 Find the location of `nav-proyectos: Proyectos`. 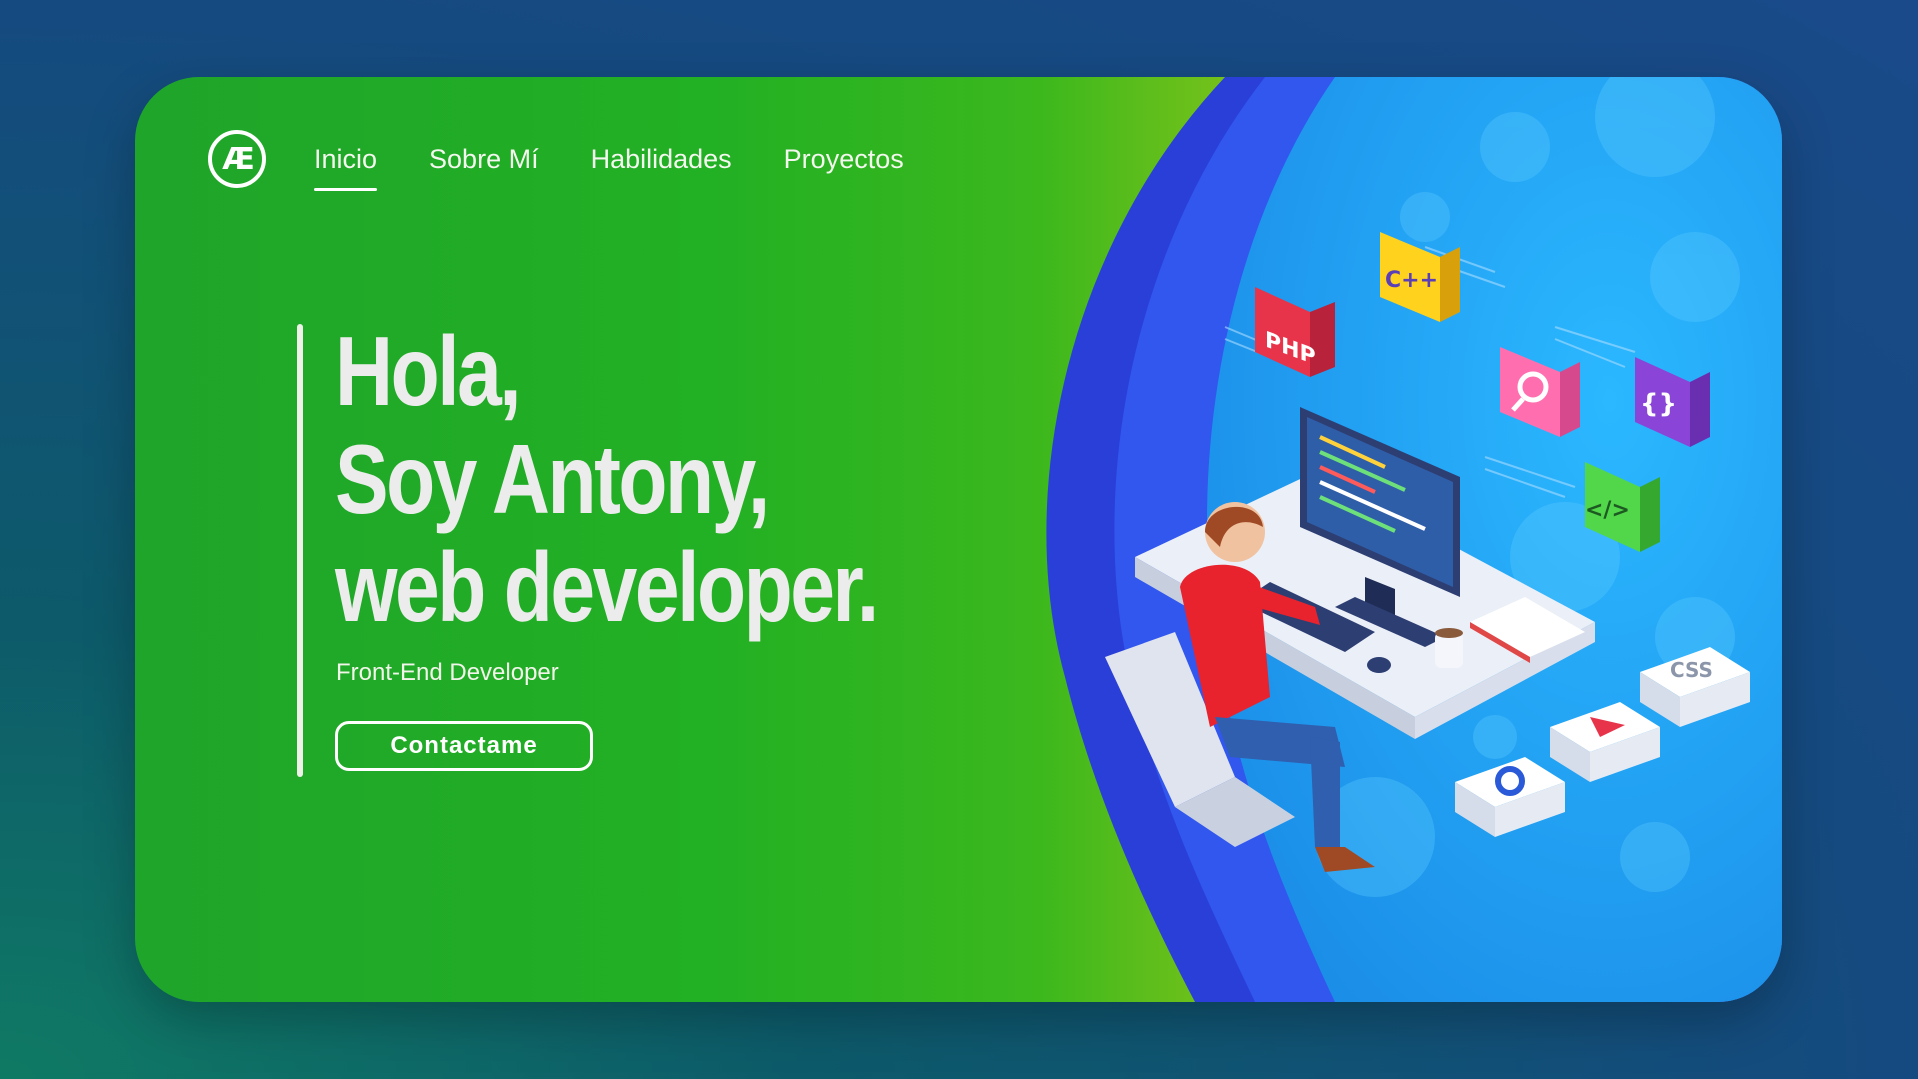

nav-proyectos: Proyectos is located at coordinates (844, 159).